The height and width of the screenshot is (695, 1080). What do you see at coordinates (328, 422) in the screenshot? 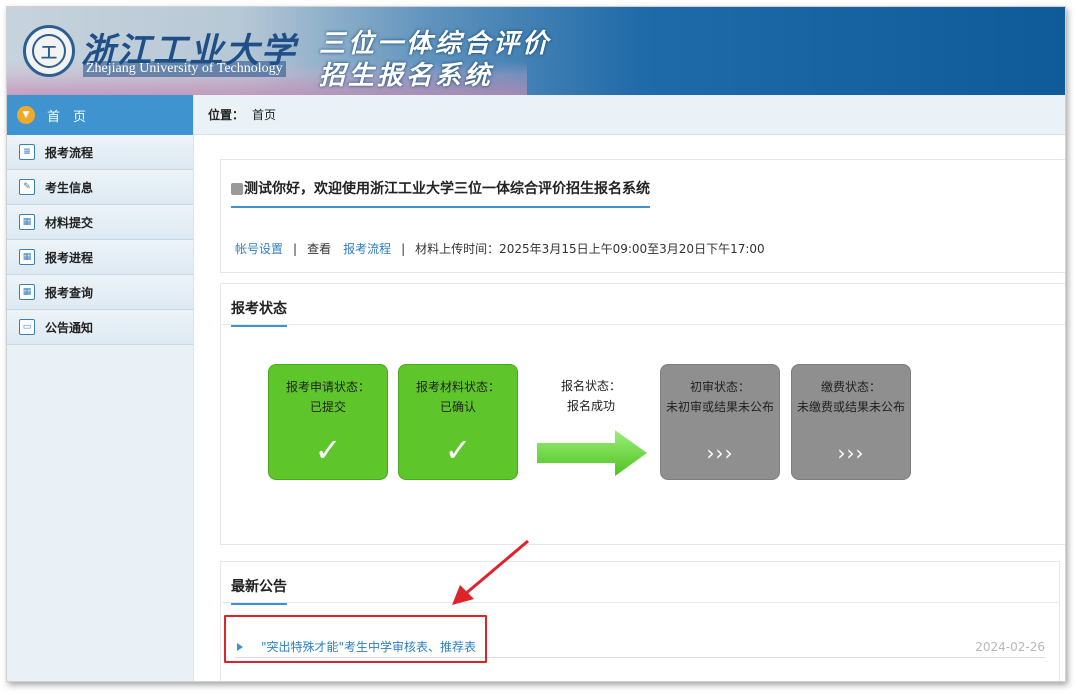
I see `apply-status-card: 报考申请状态： 已提交 ✓` at bounding box center [328, 422].